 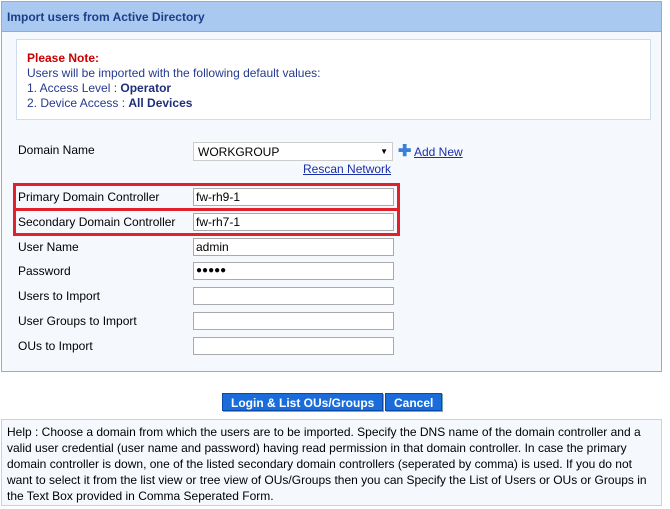 I want to click on cancel-button: Cancel, so click(x=414, y=402).